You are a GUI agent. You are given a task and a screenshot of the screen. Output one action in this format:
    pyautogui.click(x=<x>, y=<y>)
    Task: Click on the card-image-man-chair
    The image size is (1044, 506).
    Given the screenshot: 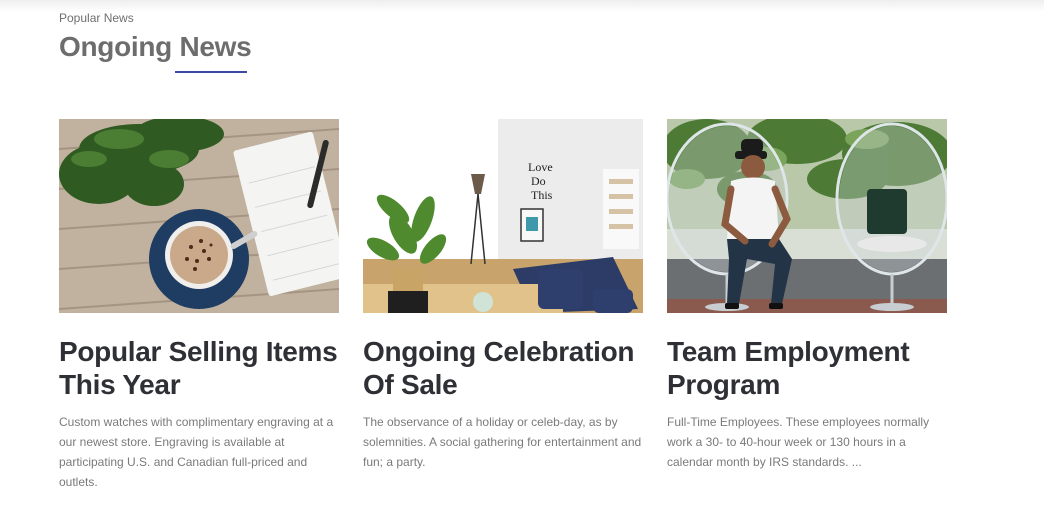 What is the action you would take?
    pyautogui.click(x=807, y=216)
    